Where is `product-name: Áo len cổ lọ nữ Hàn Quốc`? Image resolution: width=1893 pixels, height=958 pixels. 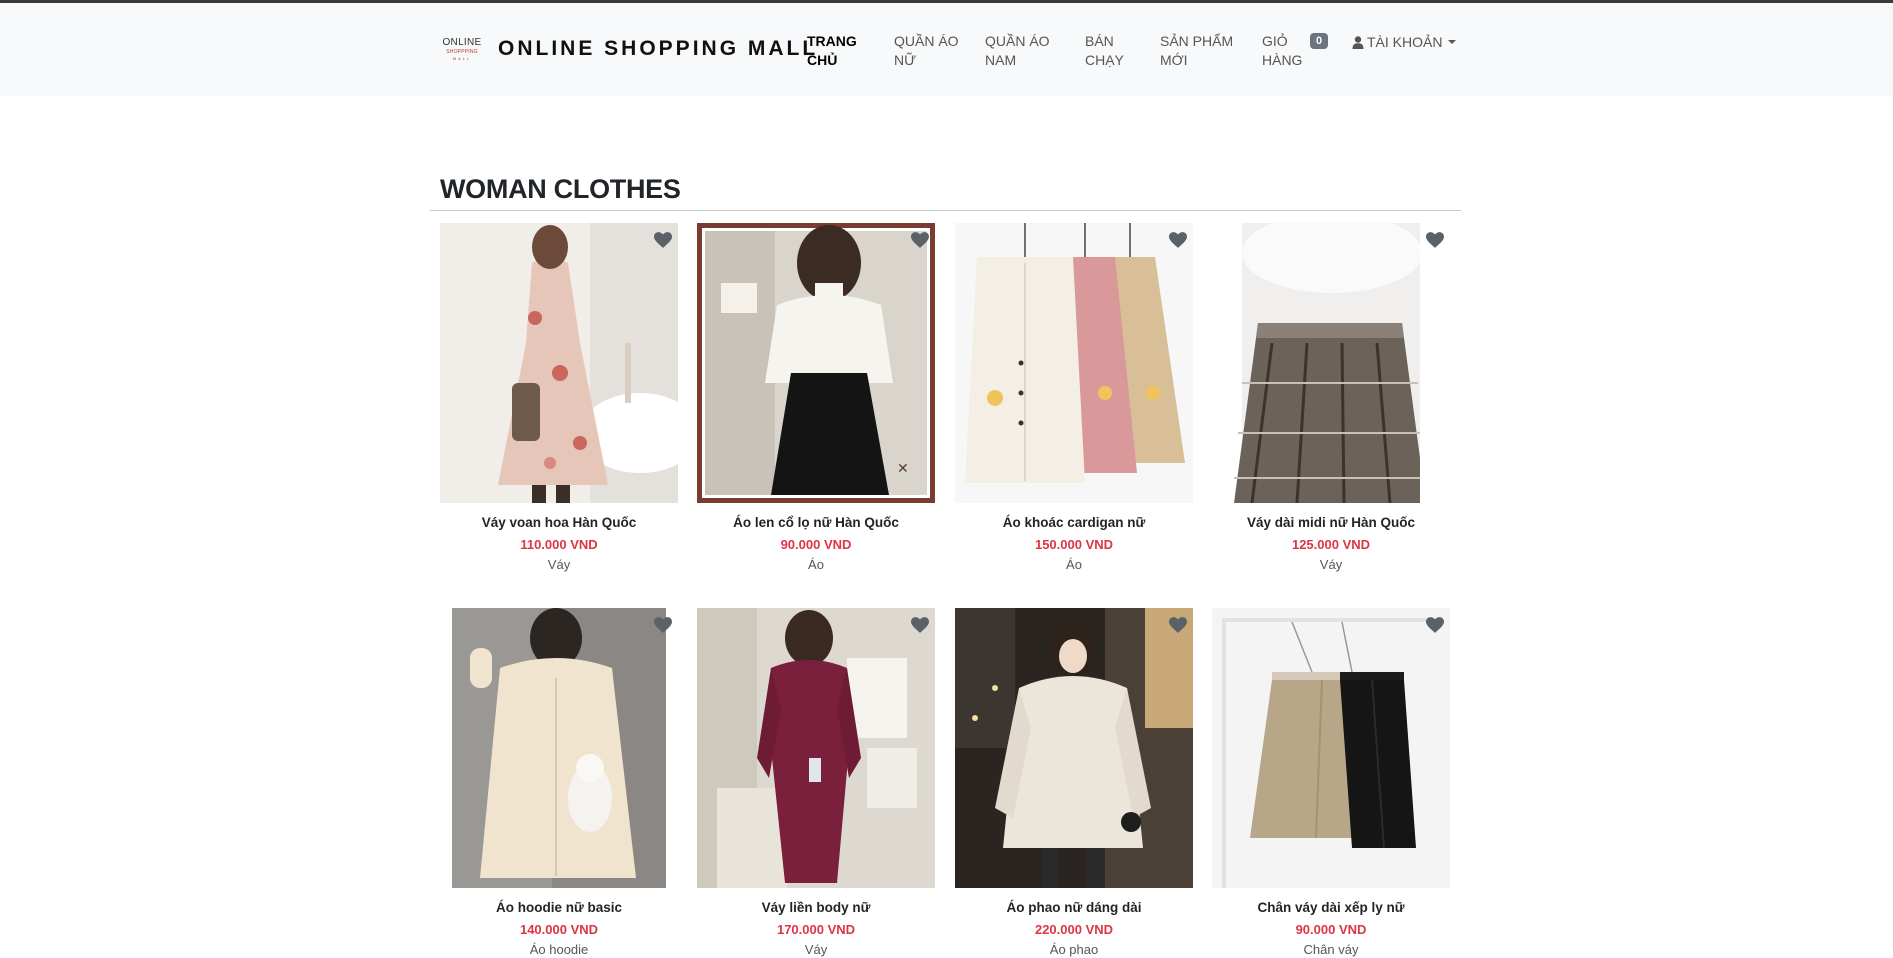
product-name: Áo len cổ lọ nữ Hàn Quốc is located at coordinates (816, 523).